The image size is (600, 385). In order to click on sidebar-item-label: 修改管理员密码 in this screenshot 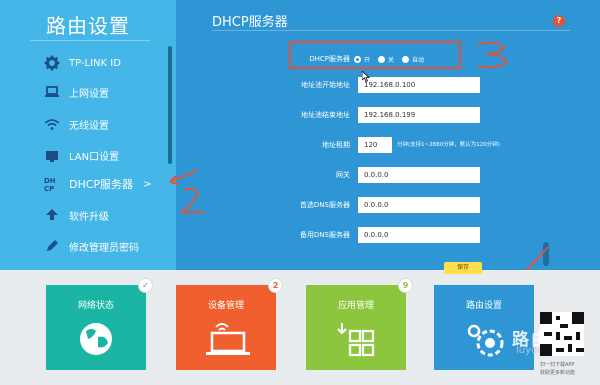, I will do `click(104, 248)`.